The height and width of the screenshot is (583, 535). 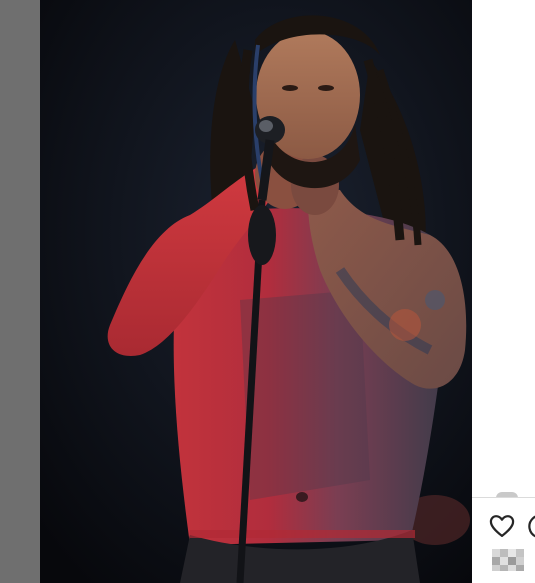 I want to click on post-sidebar, so click(x=503, y=291).